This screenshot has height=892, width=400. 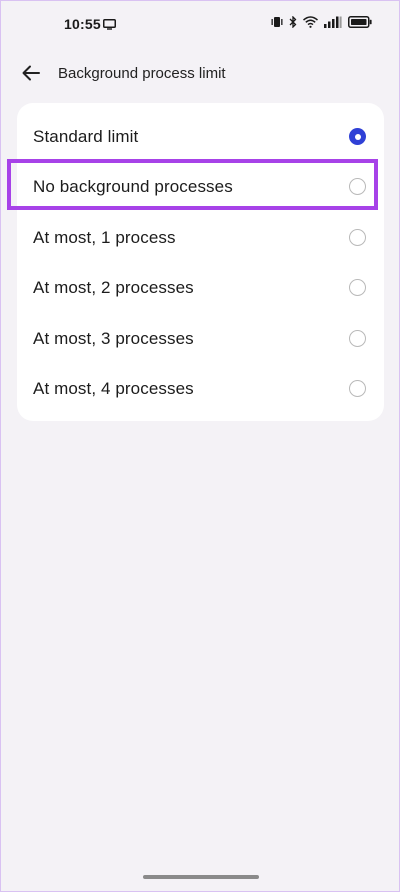 I want to click on back-button, so click(x=32, y=73).